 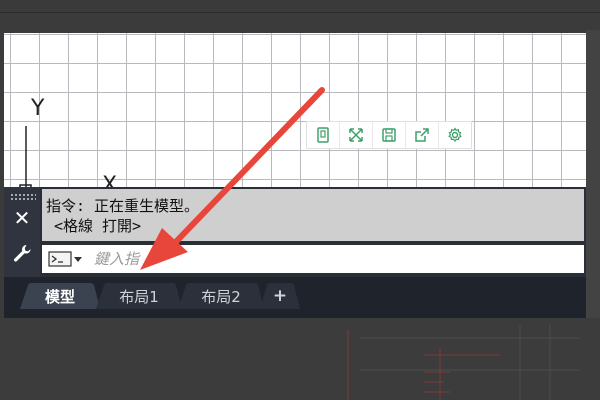 I want to click on share-icon, so click(x=422, y=135).